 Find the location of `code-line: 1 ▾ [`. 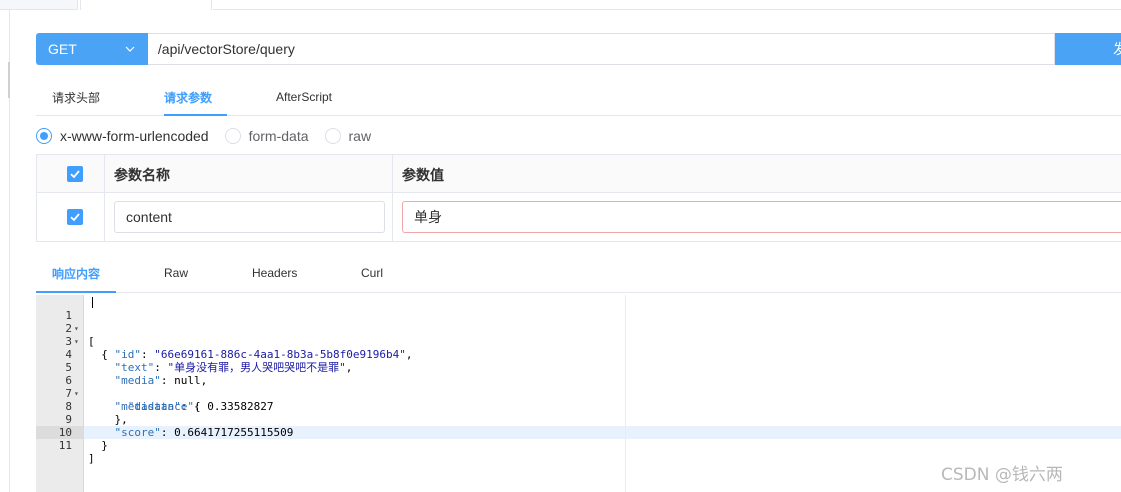

code-line: 1 ▾ [ is located at coordinates (578, 322).